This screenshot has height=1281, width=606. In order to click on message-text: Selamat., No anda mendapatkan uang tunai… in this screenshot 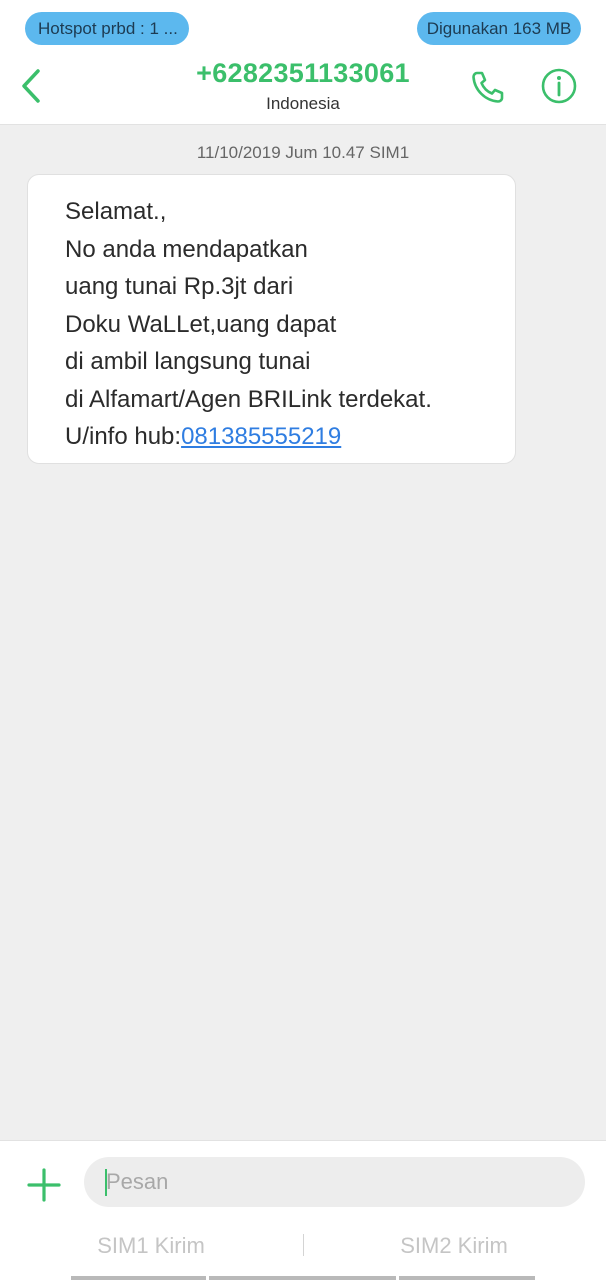, I will do `click(248, 324)`.